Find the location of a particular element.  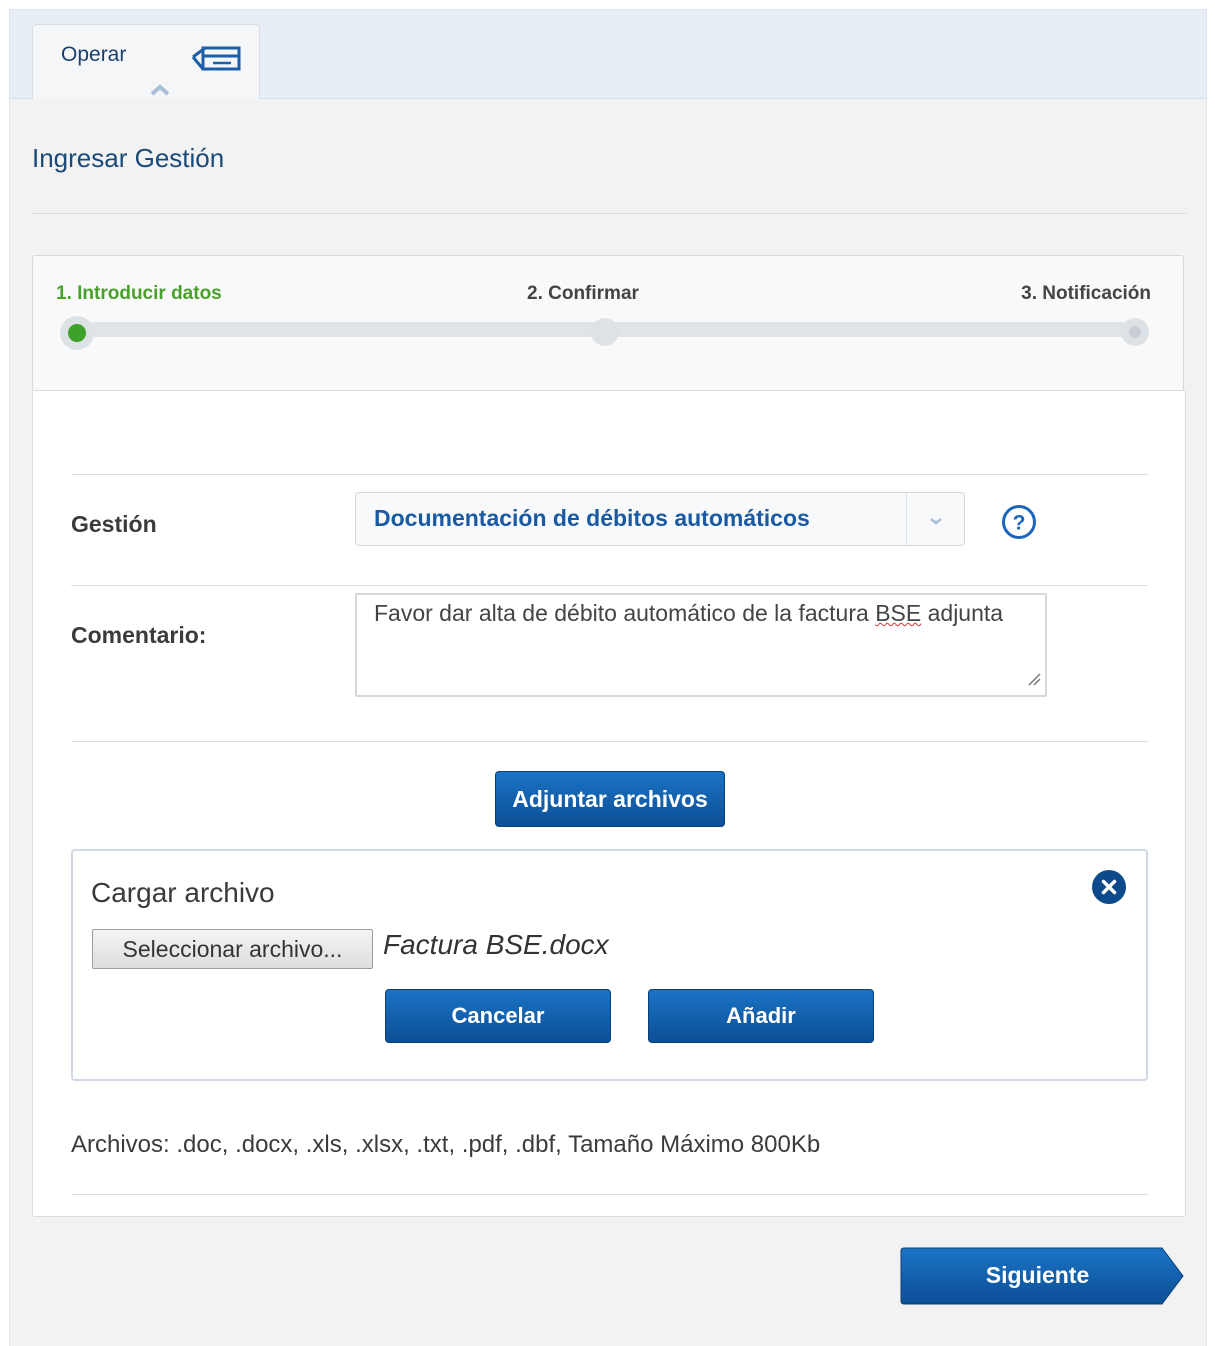

chevron-up-icon is located at coordinates (160, 92).